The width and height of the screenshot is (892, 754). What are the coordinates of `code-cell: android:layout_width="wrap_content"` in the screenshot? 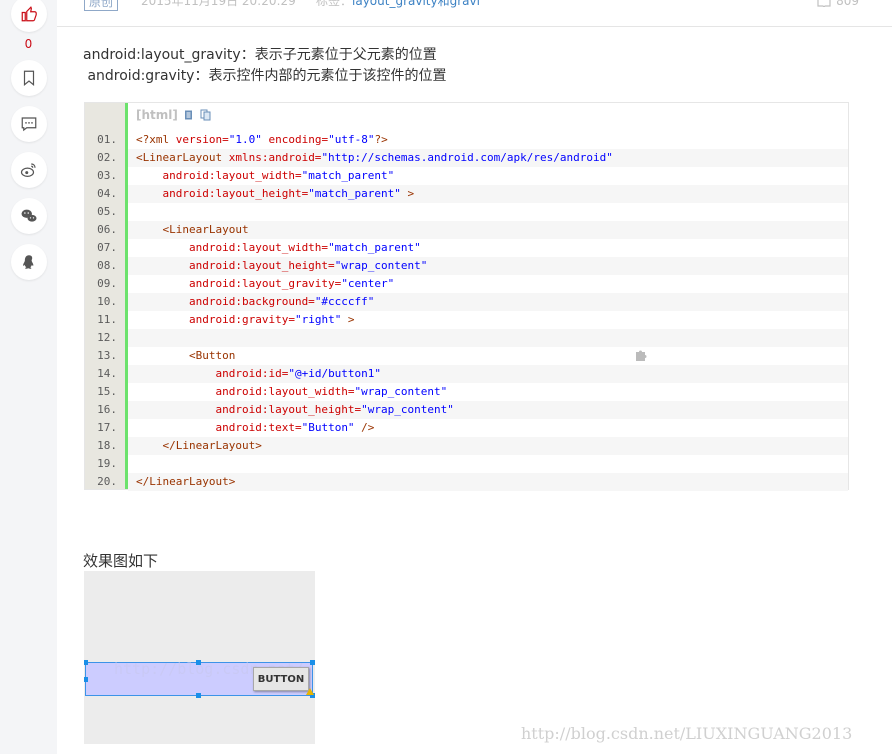 It's located at (488, 392).